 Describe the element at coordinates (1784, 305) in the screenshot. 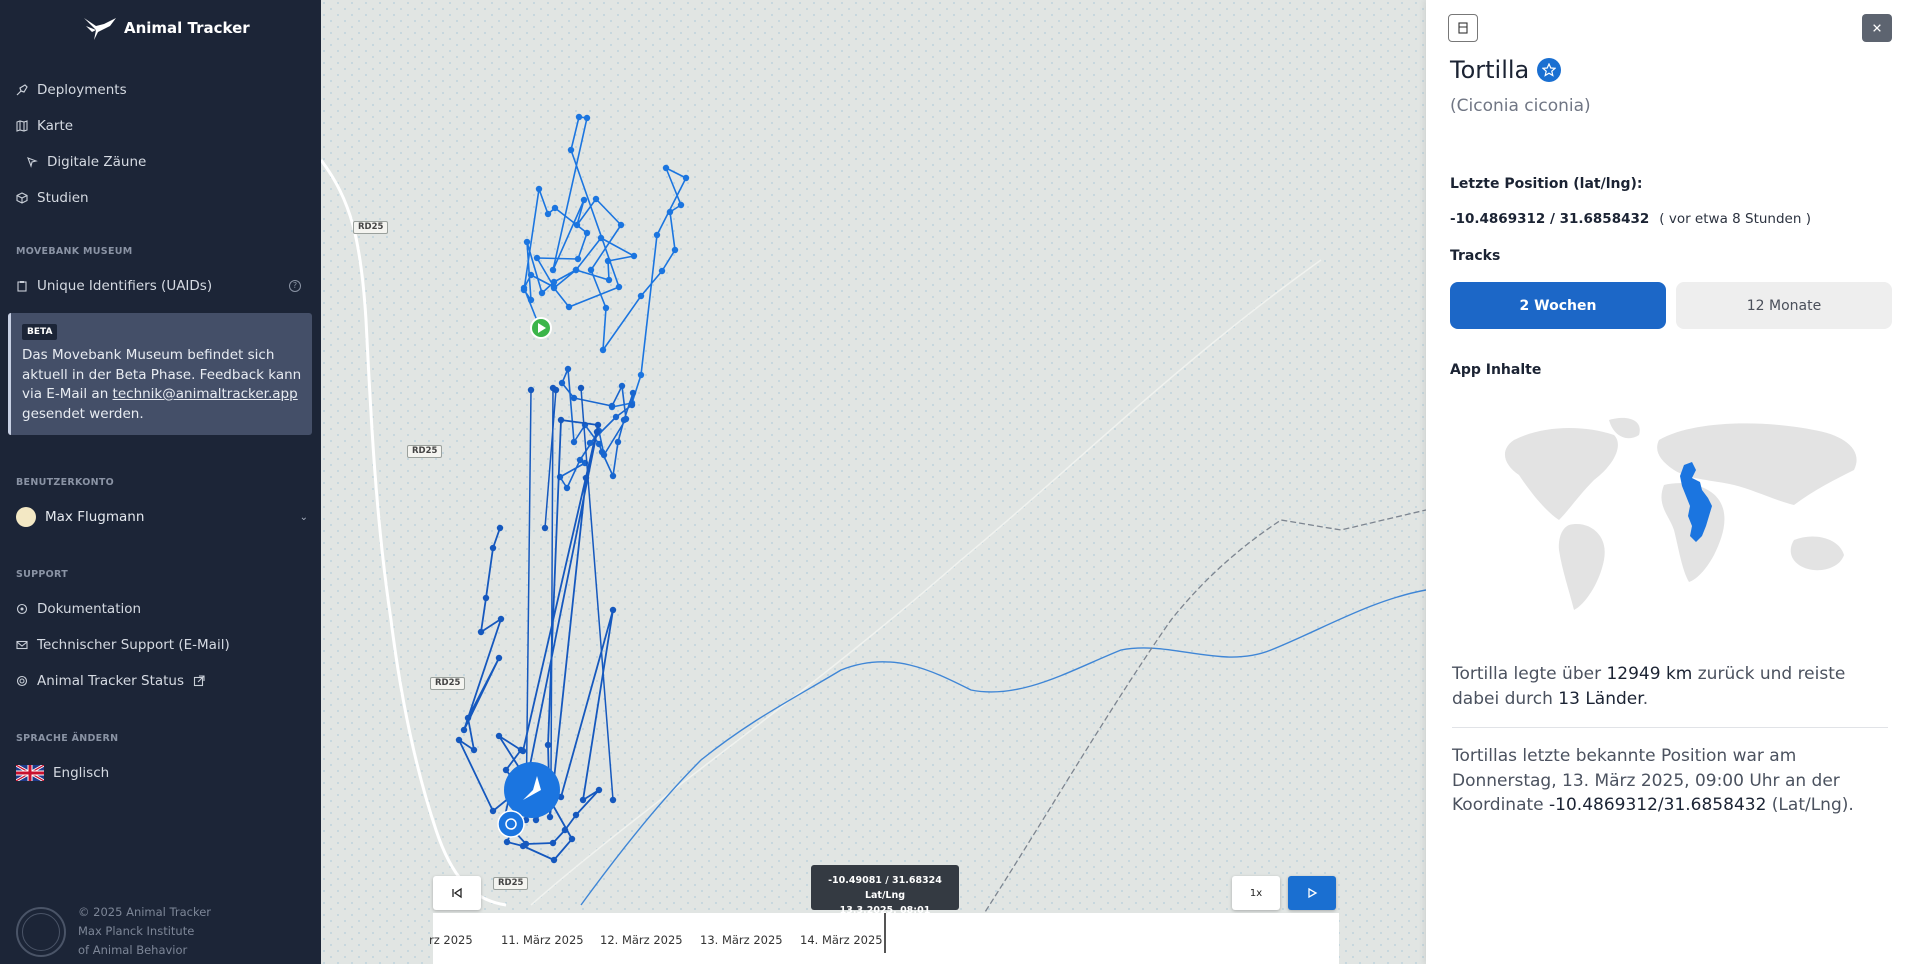

I see `tab-12-monate: 12 Monate` at that location.